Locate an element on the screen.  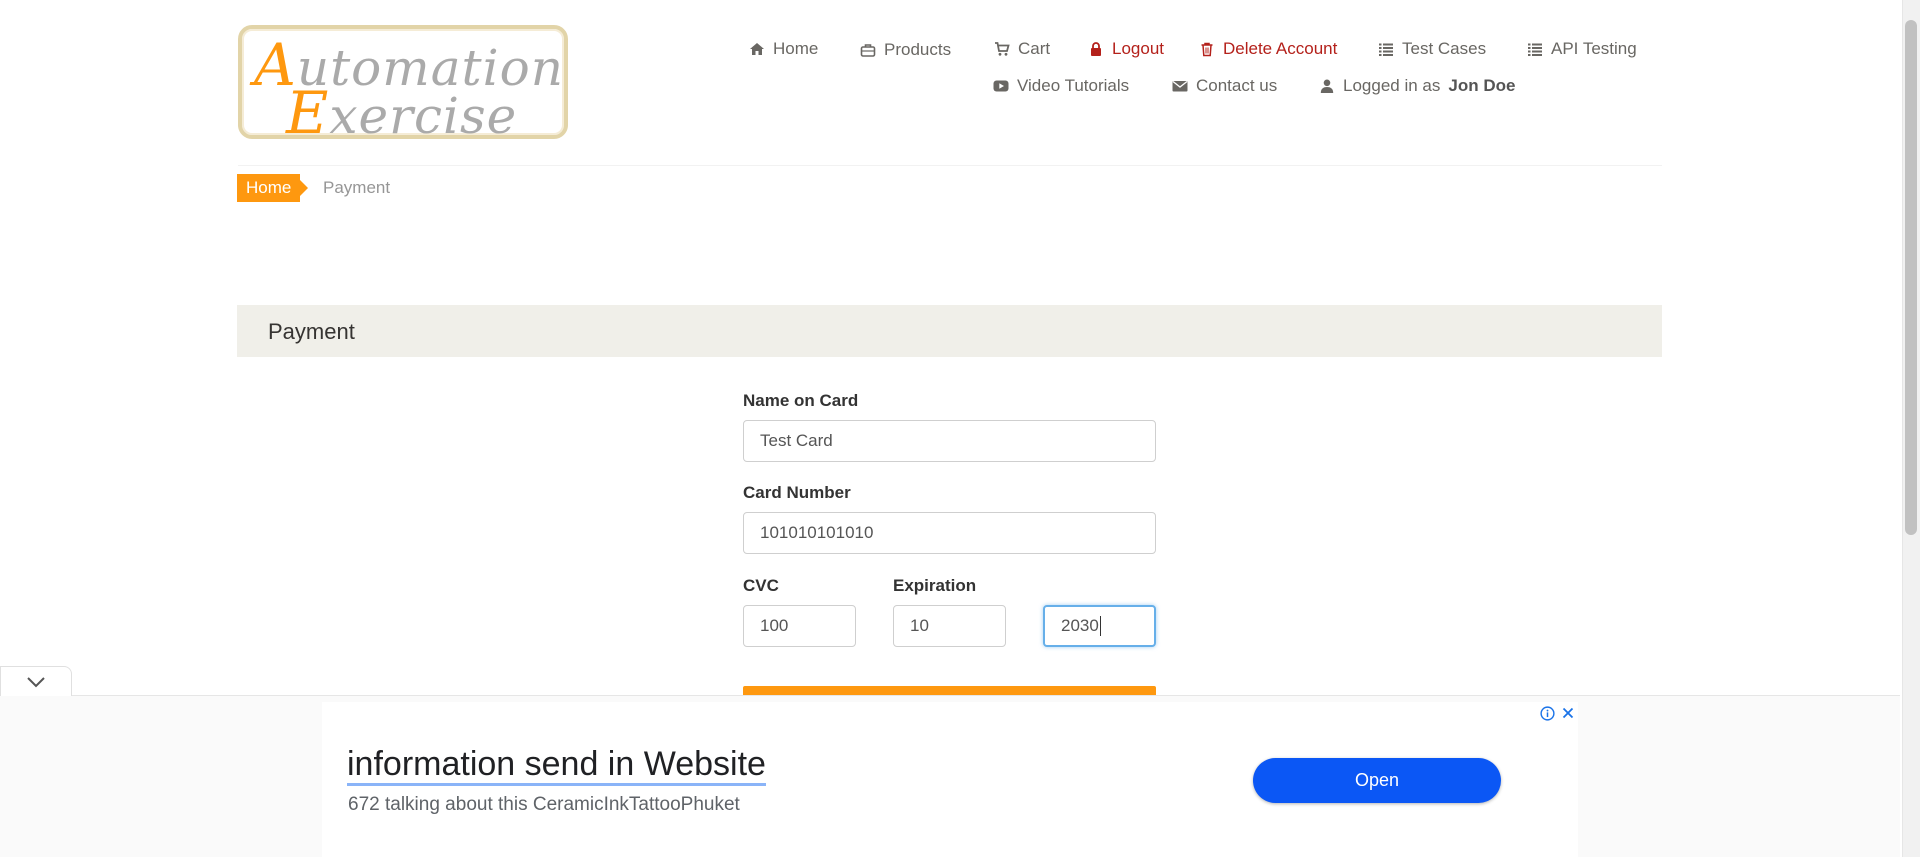
expiration-label: Expiration is located at coordinates (935, 585).